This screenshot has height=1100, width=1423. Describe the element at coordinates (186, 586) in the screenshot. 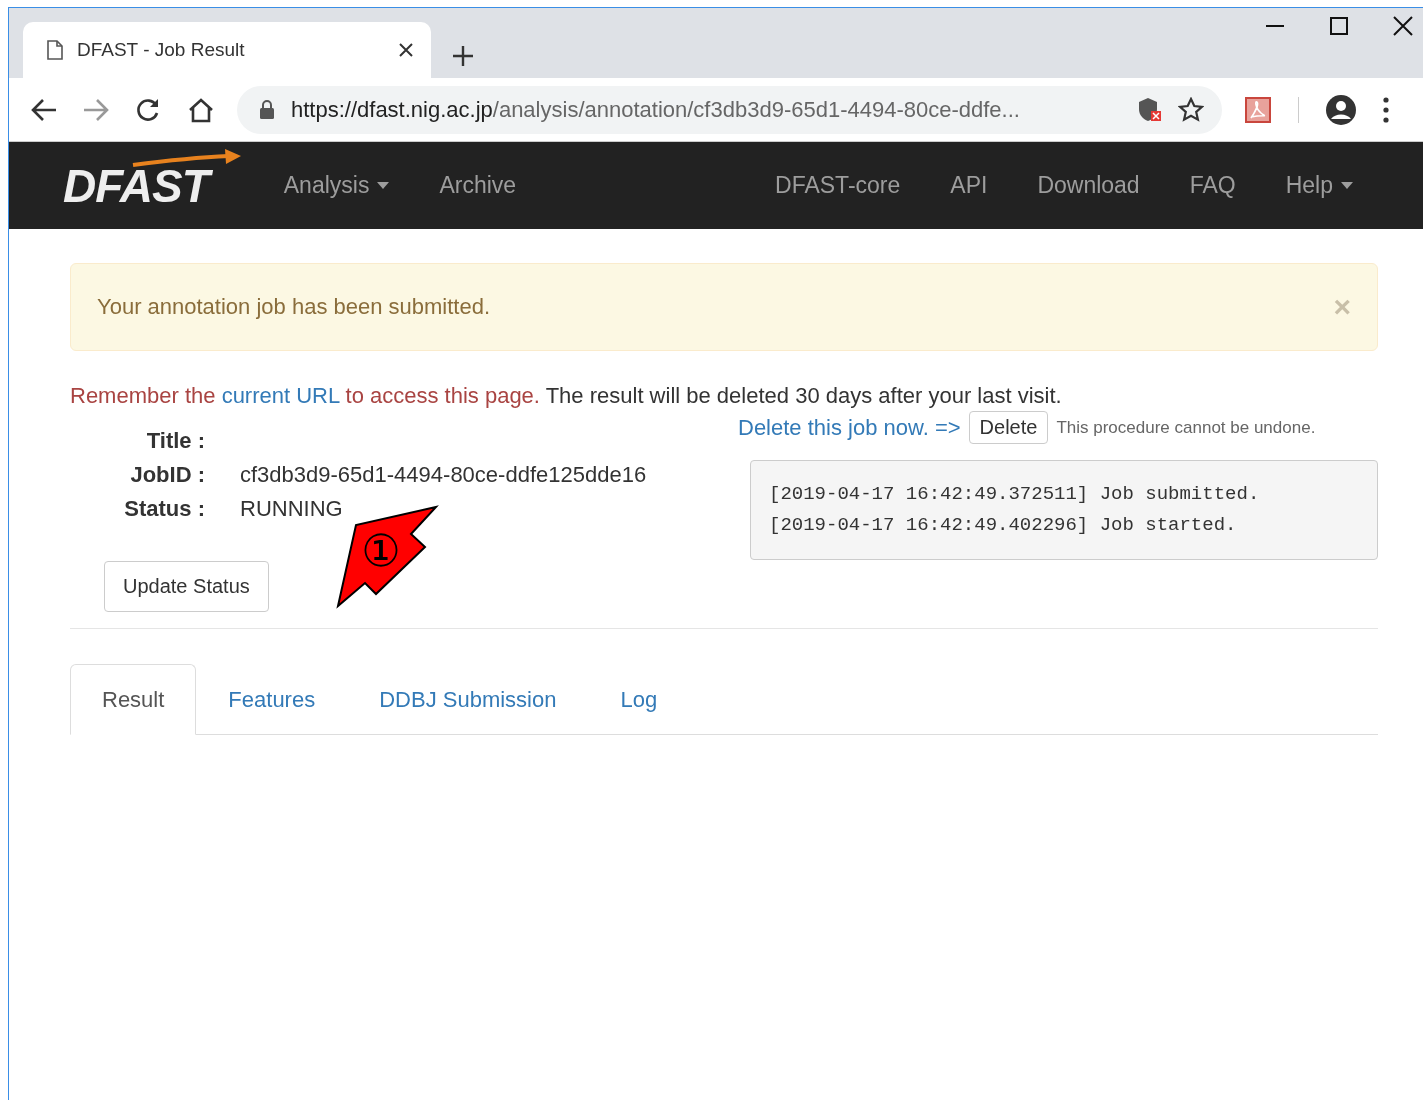

I see `update-status-button: Update Status` at that location.